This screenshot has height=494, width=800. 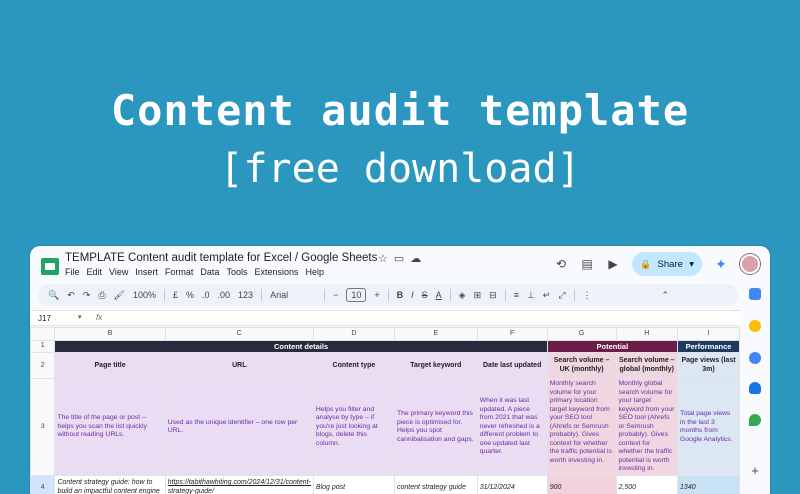 I want to click on paint-format-icon: 🖌, so click(x=119, y=295).